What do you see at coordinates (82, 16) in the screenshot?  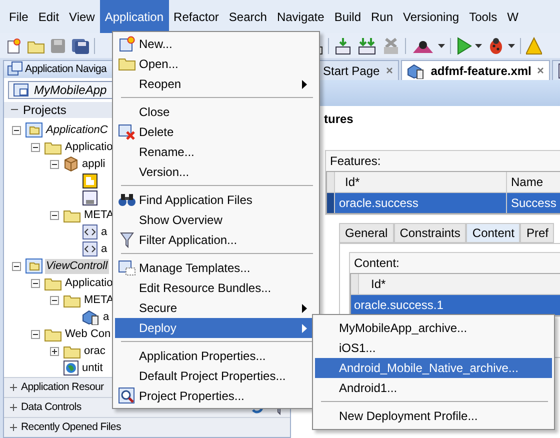 I see `menu-item: View` at bounding box center [82, 16].